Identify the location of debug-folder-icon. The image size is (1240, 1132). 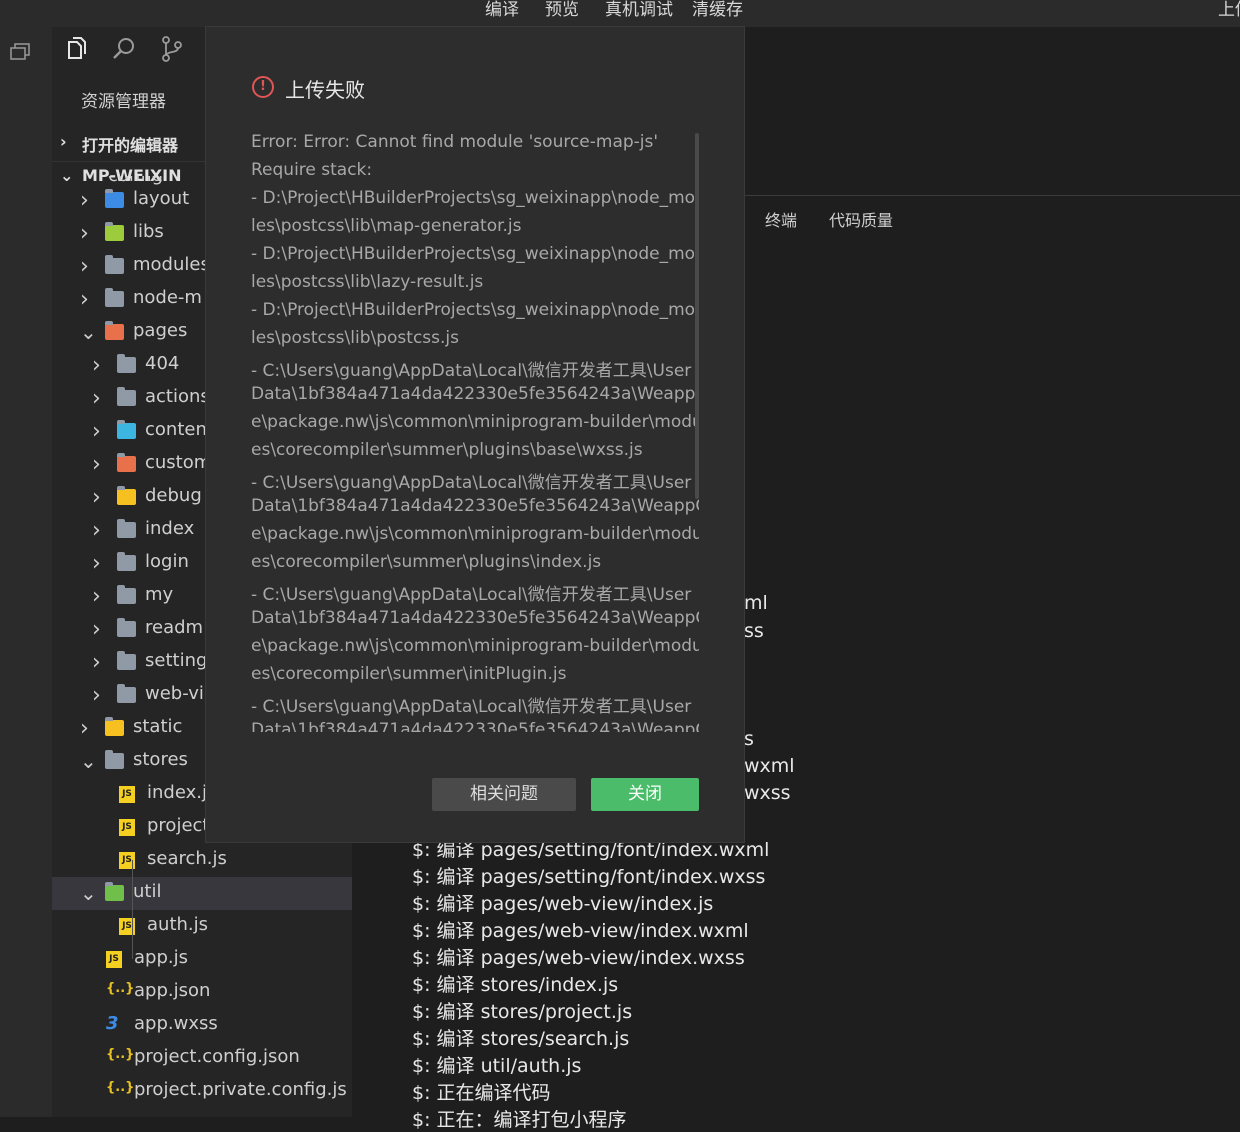
(126, 495).